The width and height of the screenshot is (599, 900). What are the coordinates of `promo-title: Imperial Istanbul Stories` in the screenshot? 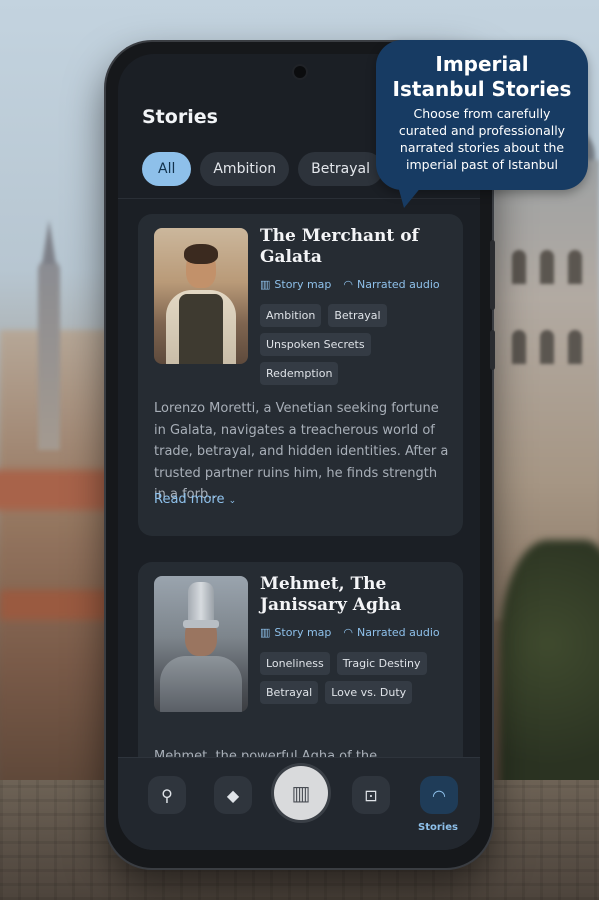 It's located at (482, 76).